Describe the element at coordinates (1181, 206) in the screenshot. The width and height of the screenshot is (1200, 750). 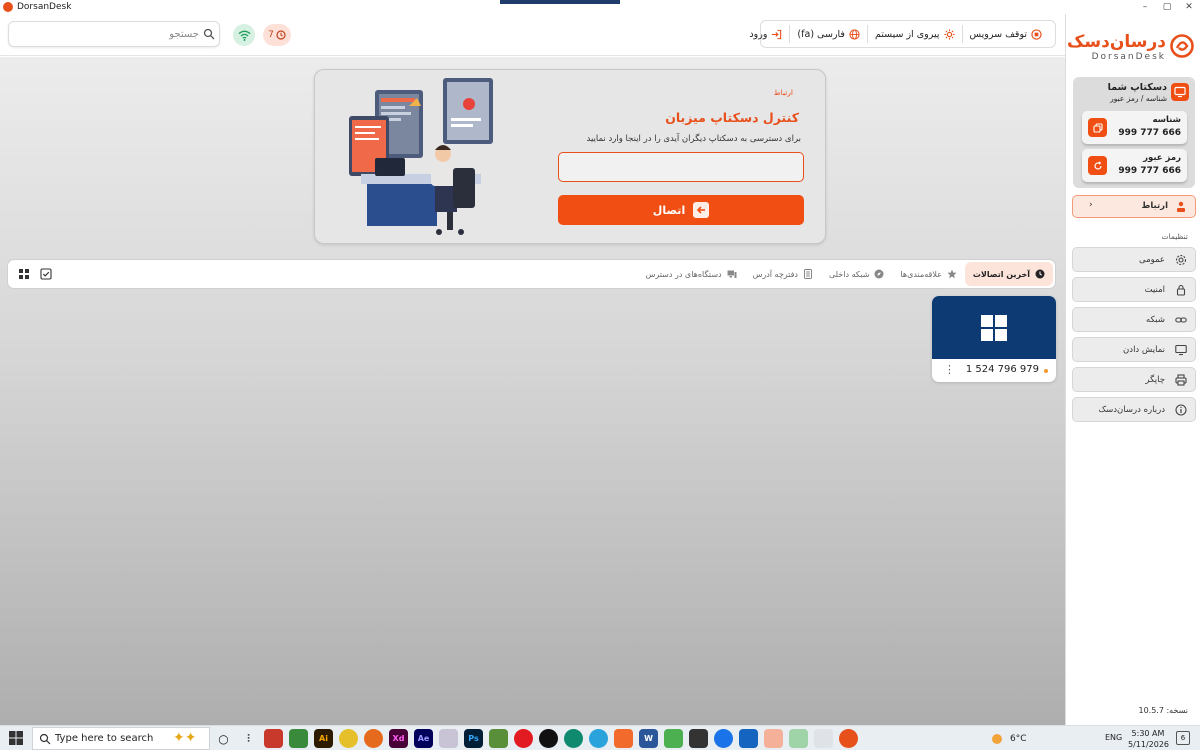
I see `network-icon` at that location.